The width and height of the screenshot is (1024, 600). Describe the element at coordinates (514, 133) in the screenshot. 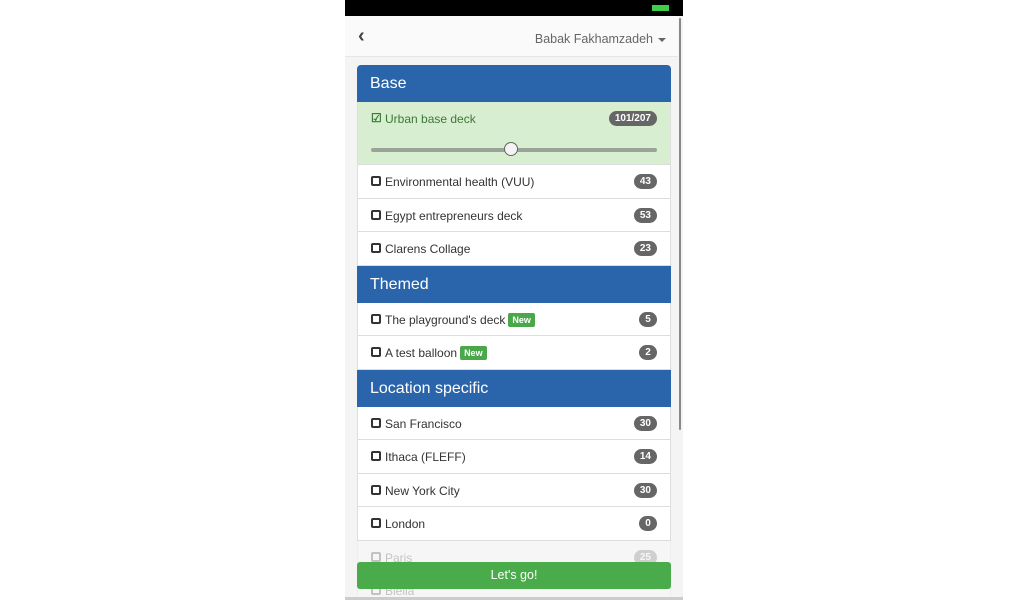

I see `deck-item: ☑ Urban base deck 101/207` at that location.